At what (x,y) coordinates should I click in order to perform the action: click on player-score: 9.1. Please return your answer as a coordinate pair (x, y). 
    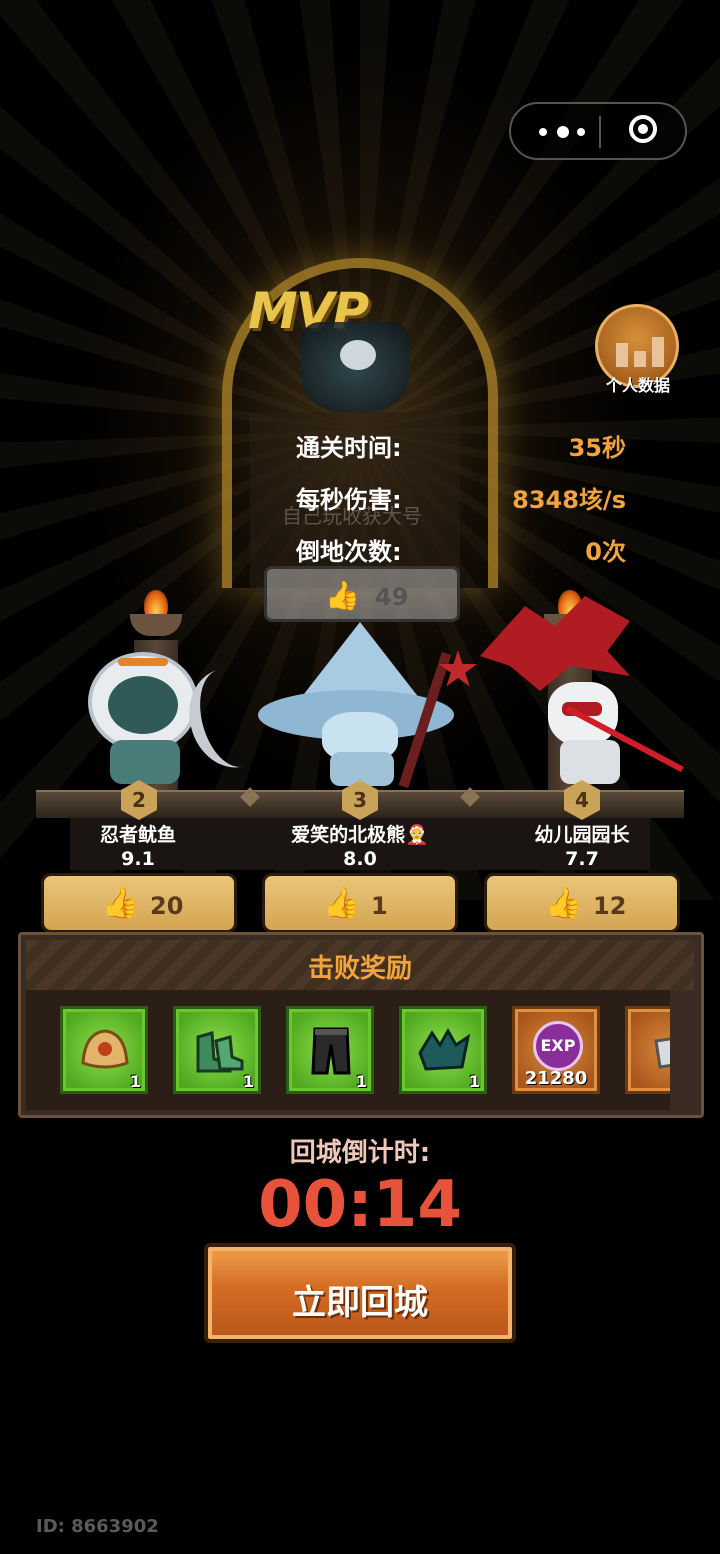
    Looking at the image, I should click on (138, 859).